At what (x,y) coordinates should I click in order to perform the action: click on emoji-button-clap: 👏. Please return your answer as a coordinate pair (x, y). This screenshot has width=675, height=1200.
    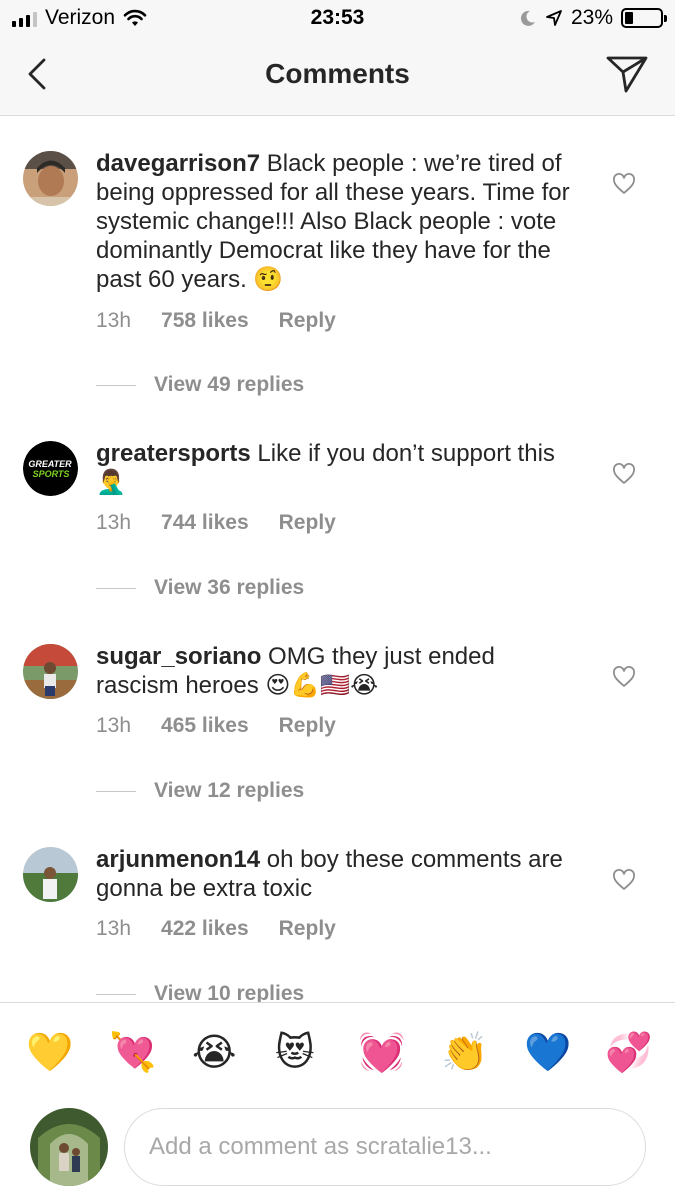
    Looking at the image, I should click on (464, 1053).